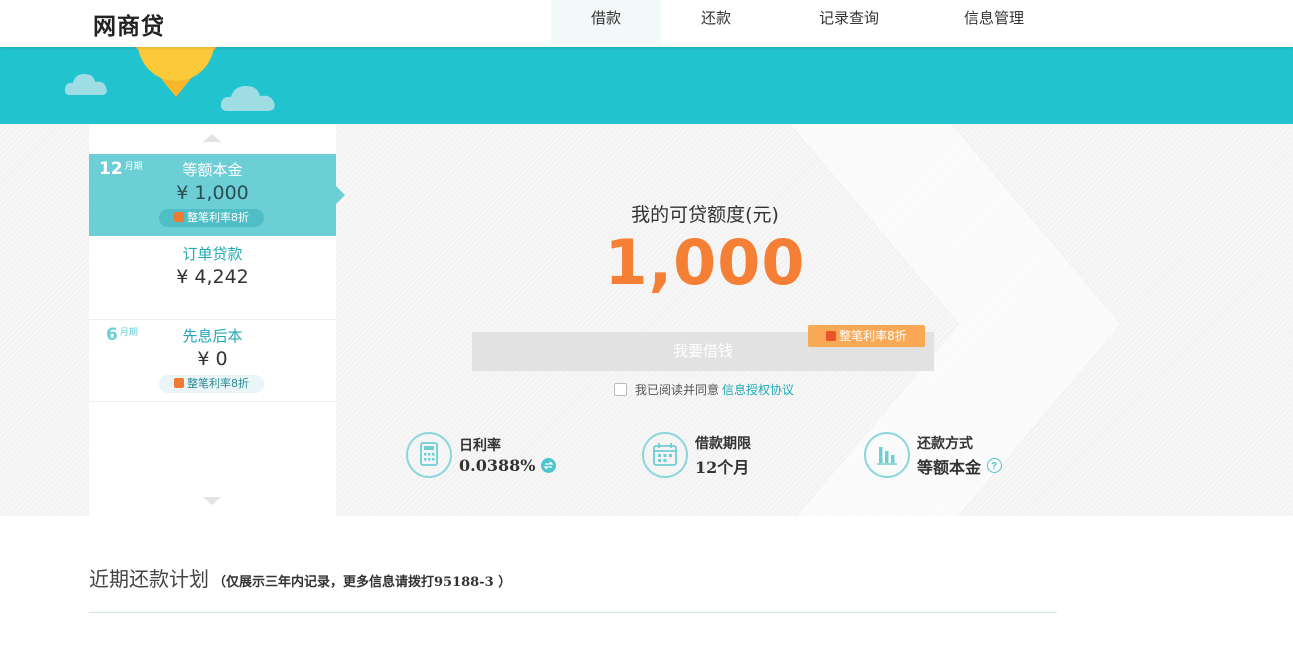  I want to click on nav-info-manage: 信息管理, so click(994, 22).